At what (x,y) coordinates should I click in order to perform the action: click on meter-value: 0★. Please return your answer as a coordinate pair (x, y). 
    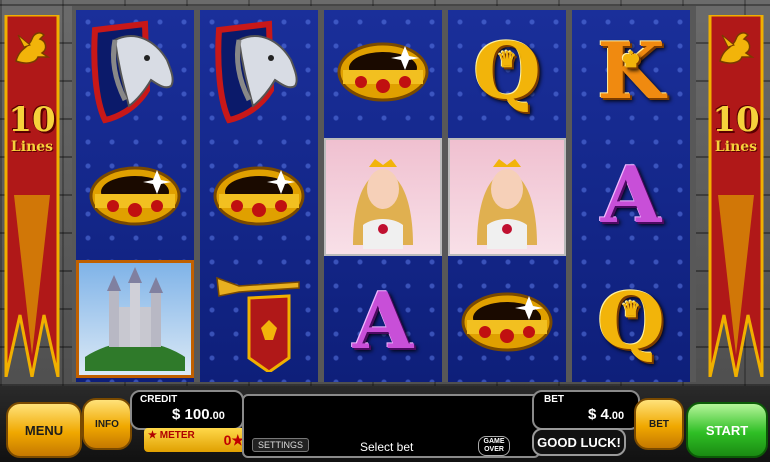
    Looking at the image, I should click on (233, 440).